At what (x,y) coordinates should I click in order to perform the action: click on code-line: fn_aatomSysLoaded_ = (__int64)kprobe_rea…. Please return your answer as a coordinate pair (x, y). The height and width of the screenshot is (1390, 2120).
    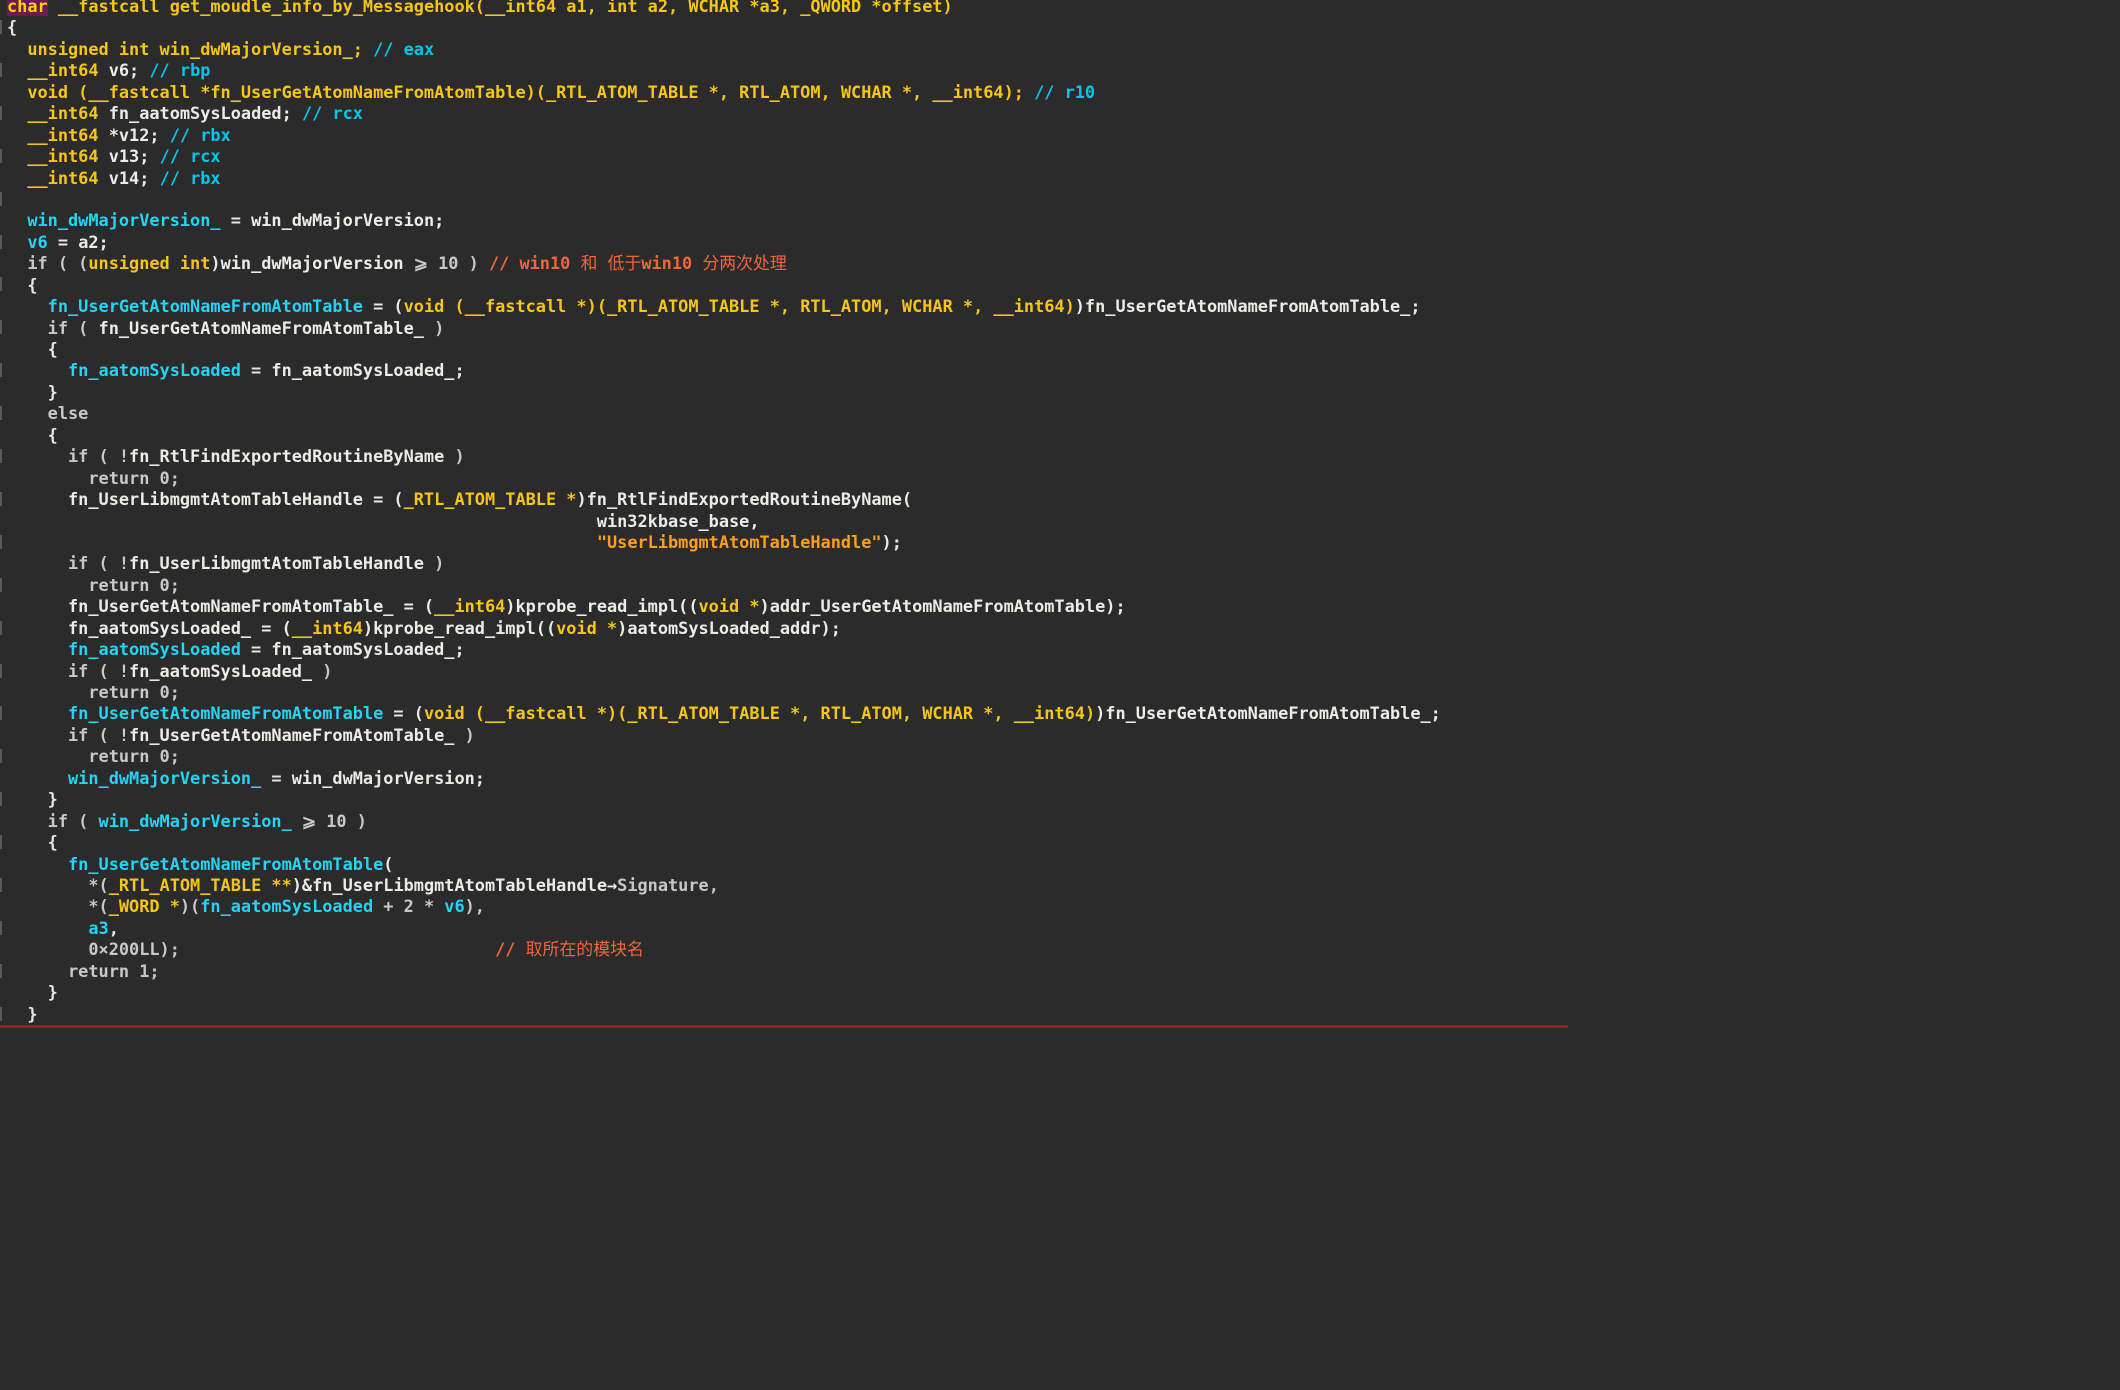
    Looking at the image, I should click on (787, 628).